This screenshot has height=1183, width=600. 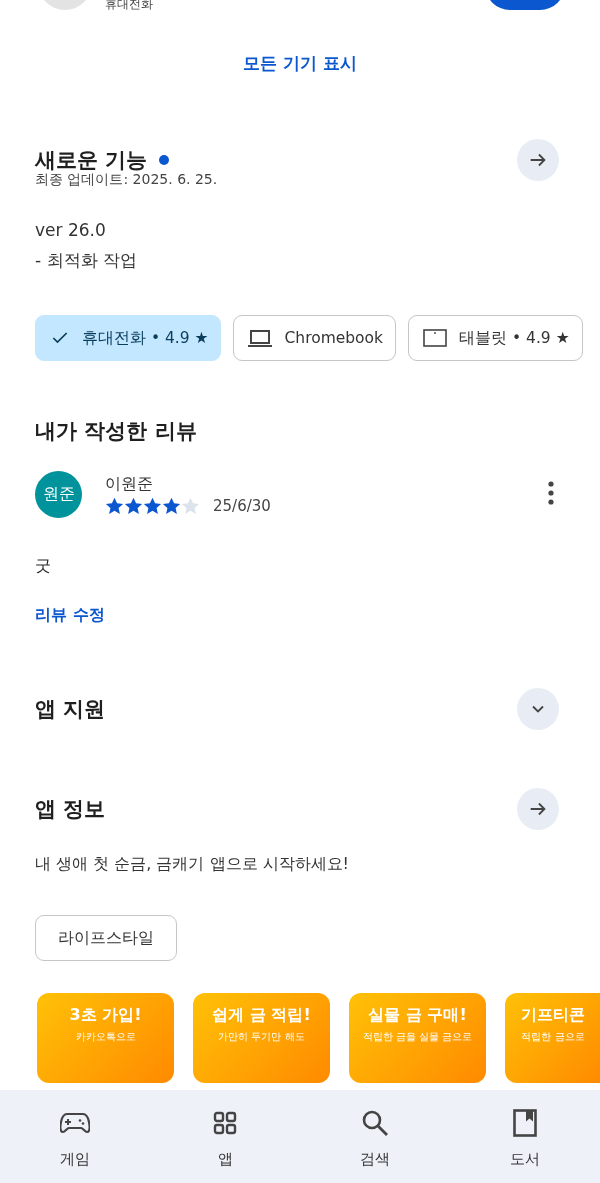 I want to click on review-text: 굿, so click(x=43, y=566).